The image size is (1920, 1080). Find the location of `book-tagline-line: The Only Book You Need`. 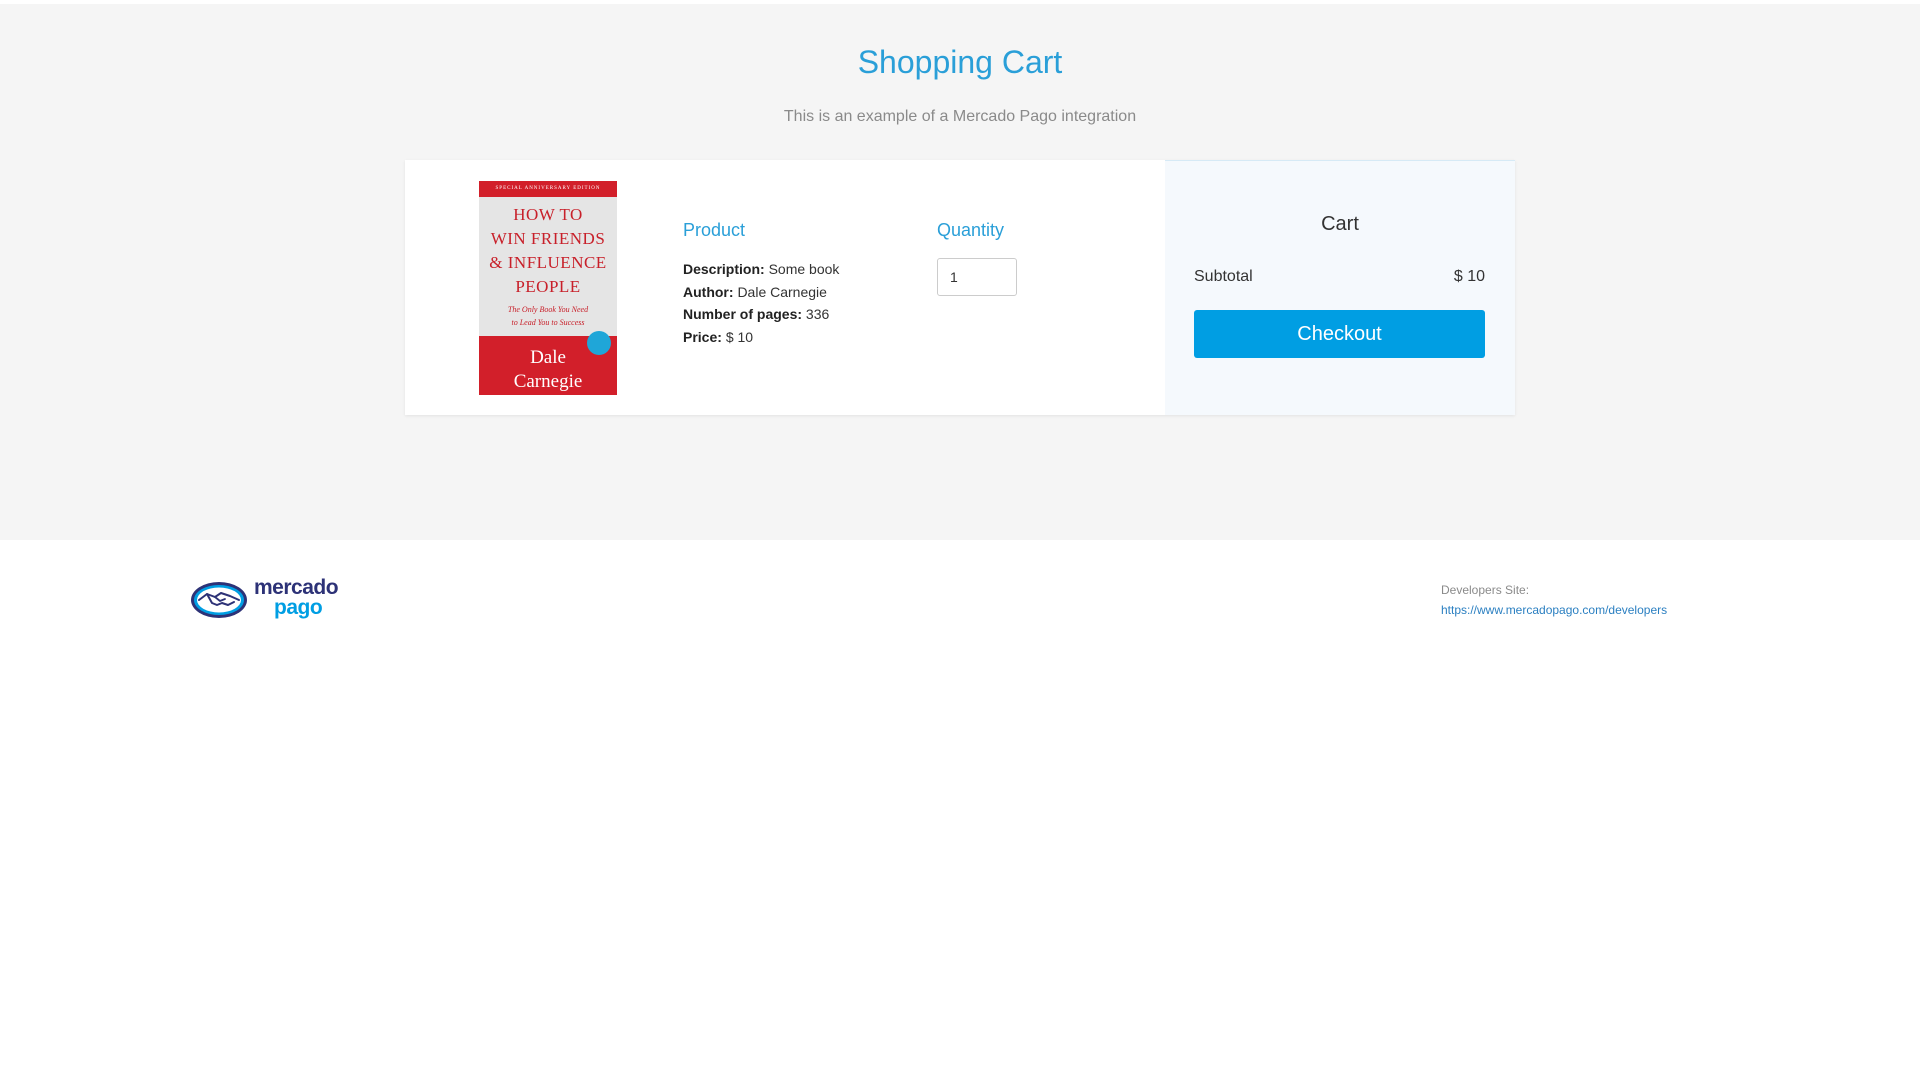

book-tagline-line: The Only Book You Need is located at coordinates (548, 309).